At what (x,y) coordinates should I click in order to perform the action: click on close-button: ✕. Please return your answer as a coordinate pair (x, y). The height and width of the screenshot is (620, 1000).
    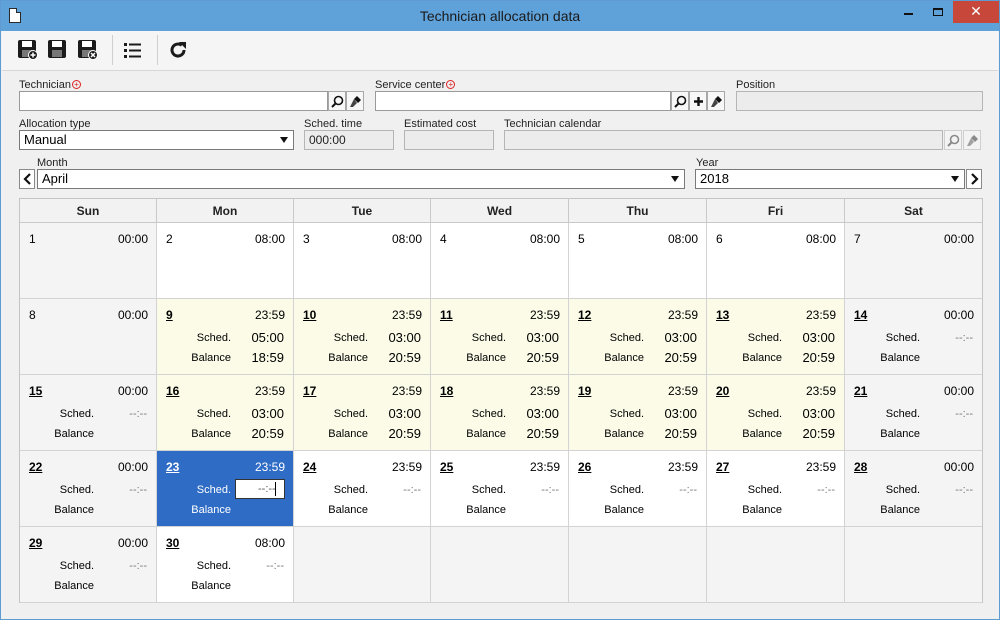
    Looking at the image, I should click on (976, 12).